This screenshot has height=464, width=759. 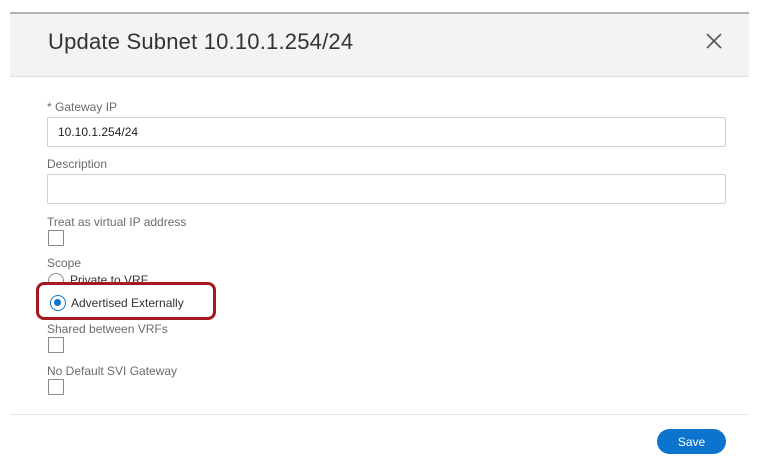 What do you see at coordinates (58, 303) in the screenshot?
I see `advertised-externally-radio` at bounding box center [58, 303].